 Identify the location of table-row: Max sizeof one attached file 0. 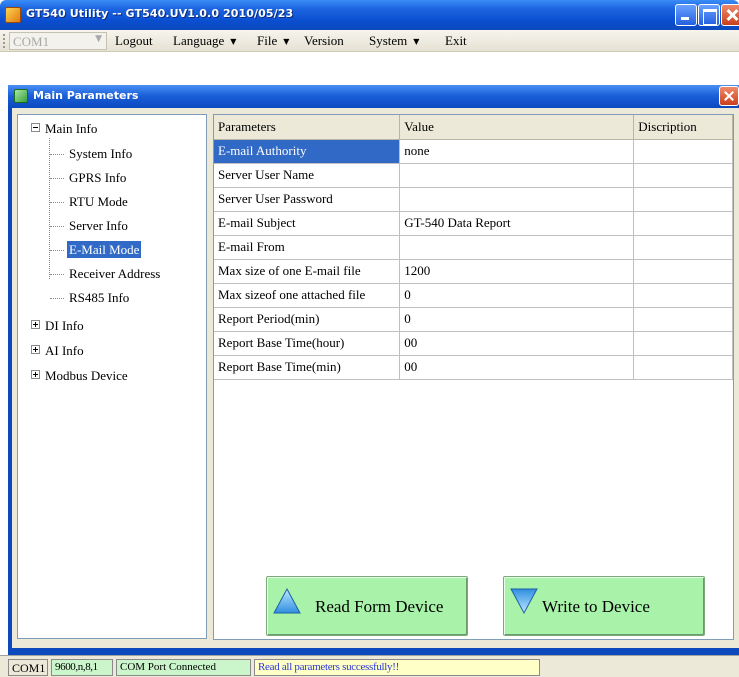
(473, 295).